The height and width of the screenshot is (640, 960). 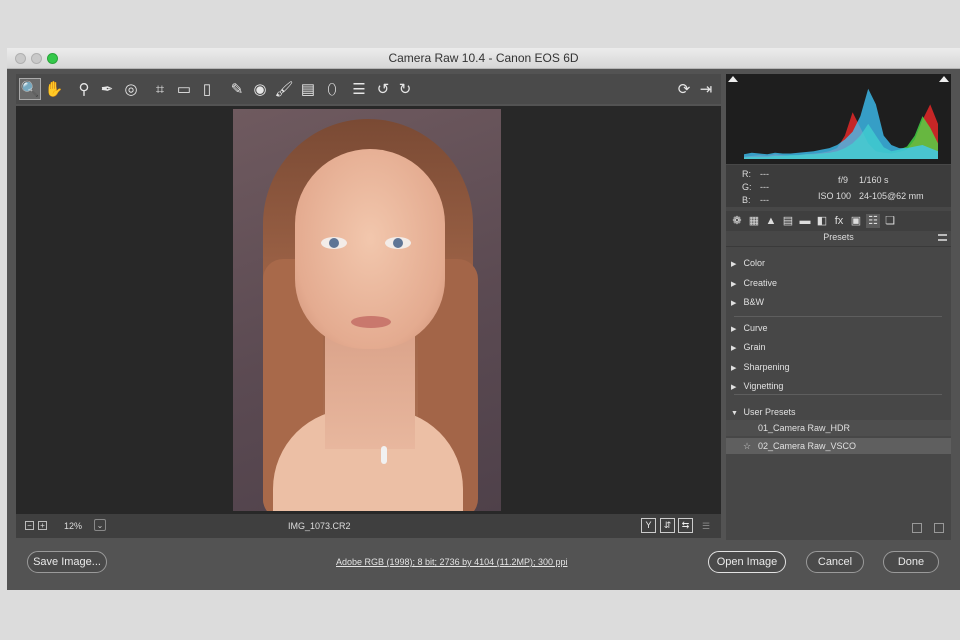 I want to click on zoom-level: 12%, so click(x=73, y=526).